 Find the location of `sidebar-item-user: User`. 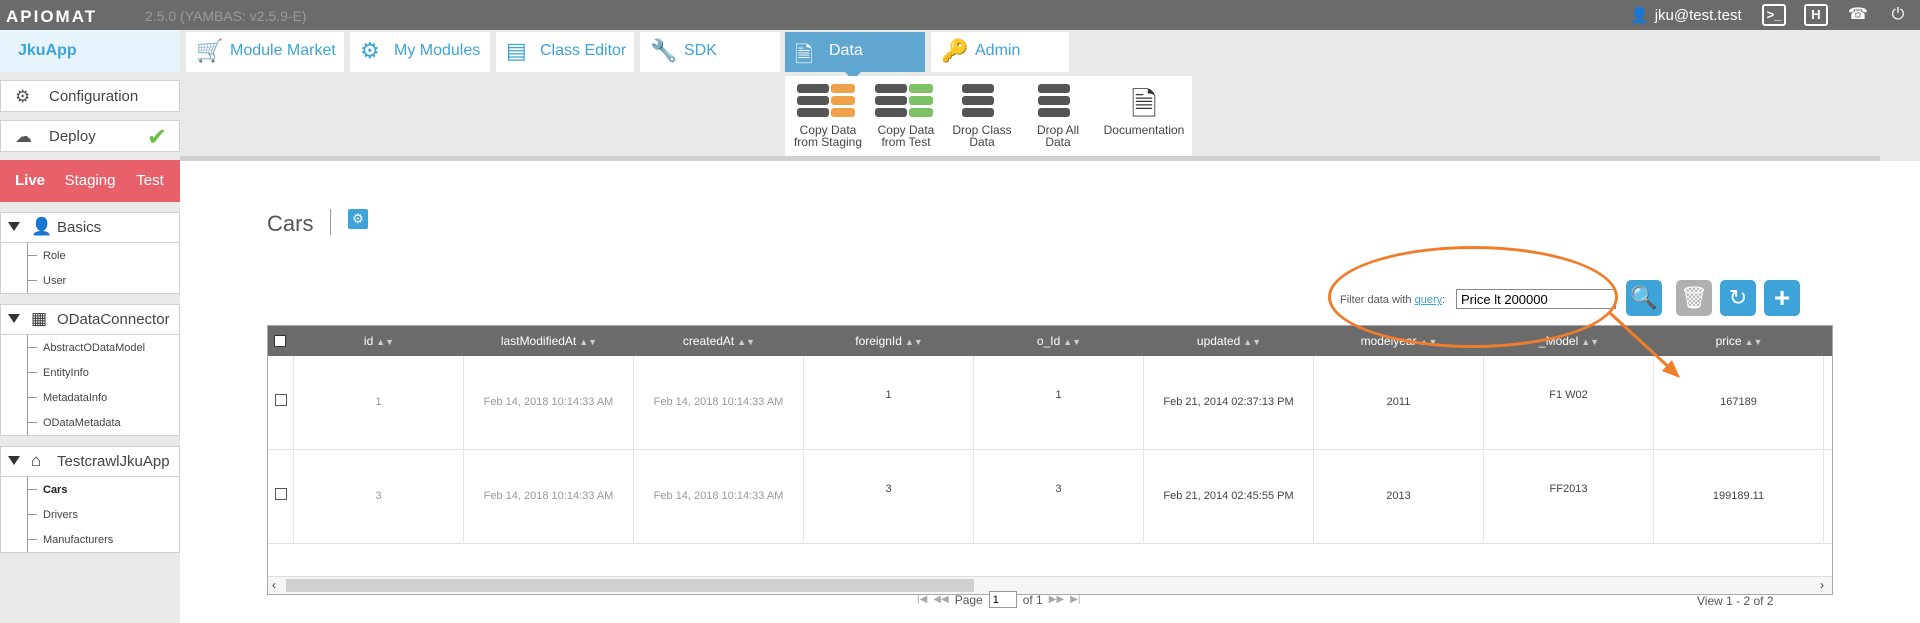

sidebar-item-user: User is located at coordinates (90, 280).